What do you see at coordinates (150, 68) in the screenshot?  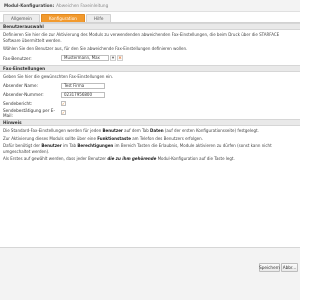 I see `section-fax-einstellungen: Fax-Einstellungen` at bounding box center [150, 68].